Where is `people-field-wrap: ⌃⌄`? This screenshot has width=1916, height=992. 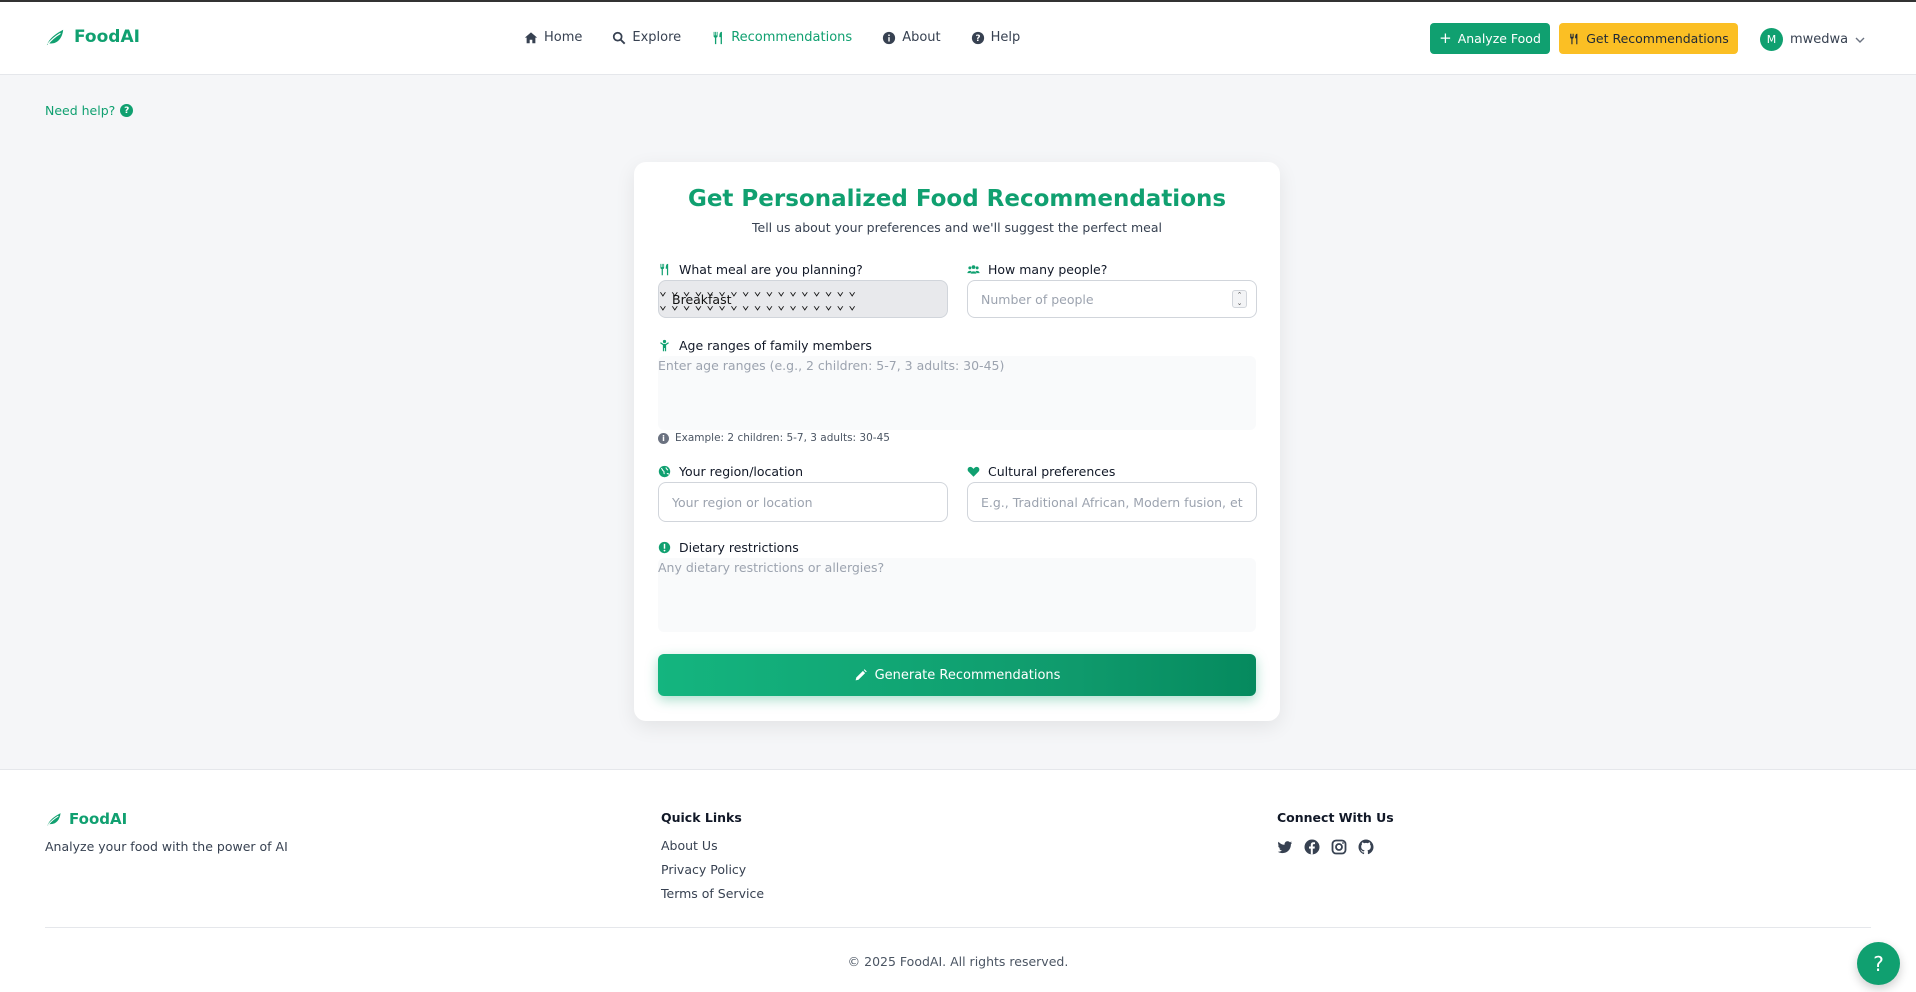 people-field-wrap: ⌃⌄ is located at coordinates (1112, 299).